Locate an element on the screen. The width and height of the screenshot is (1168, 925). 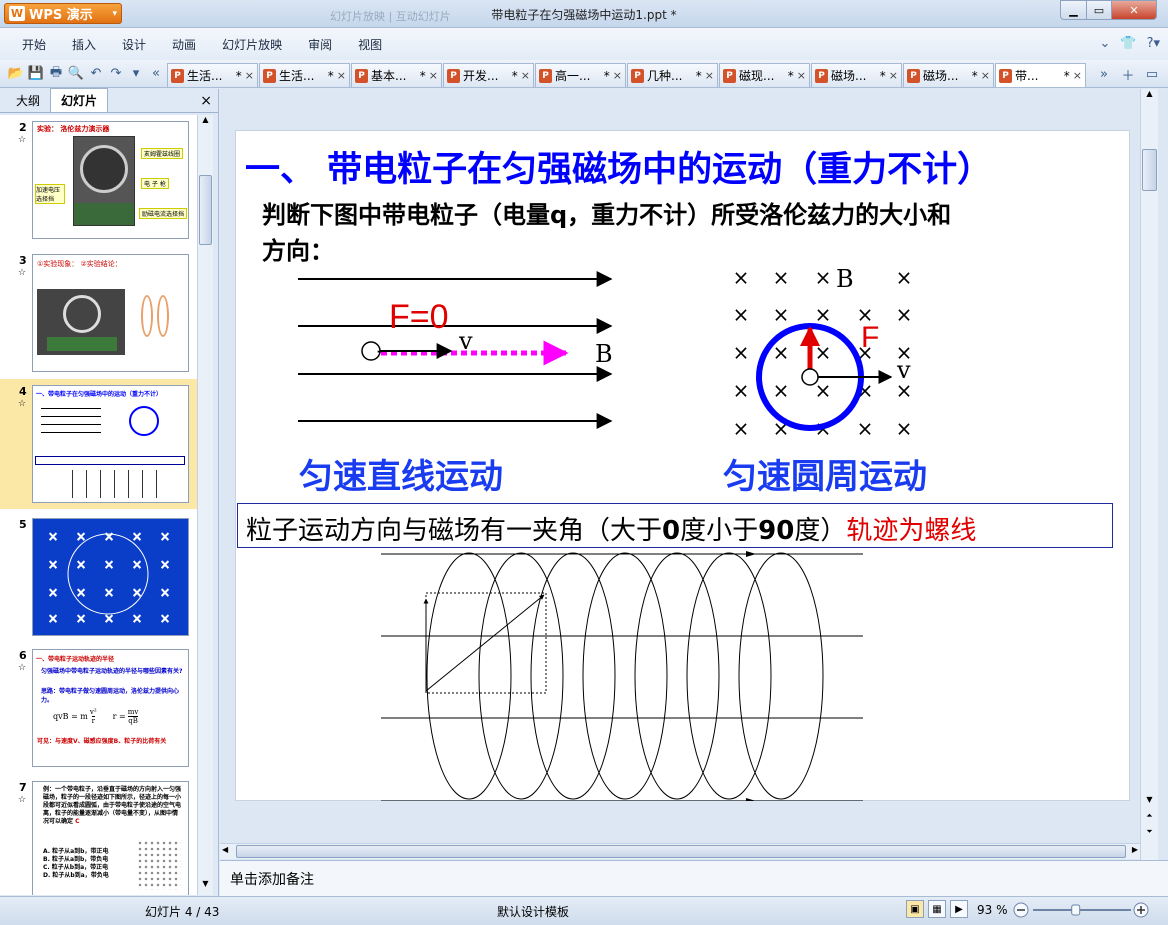
velocity-label: v is located at coordinates (466, 341).